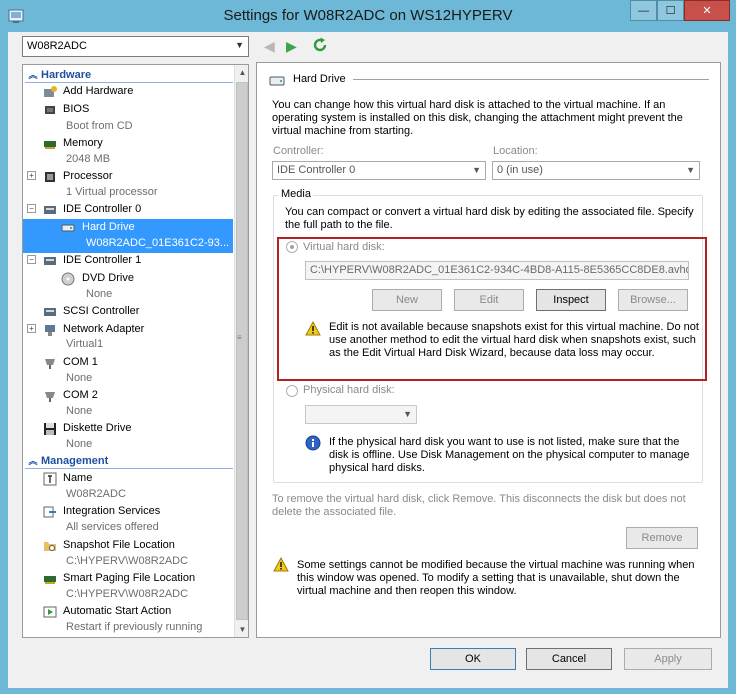  I want to click on snapshot-folder-icon, so click(50, 546).